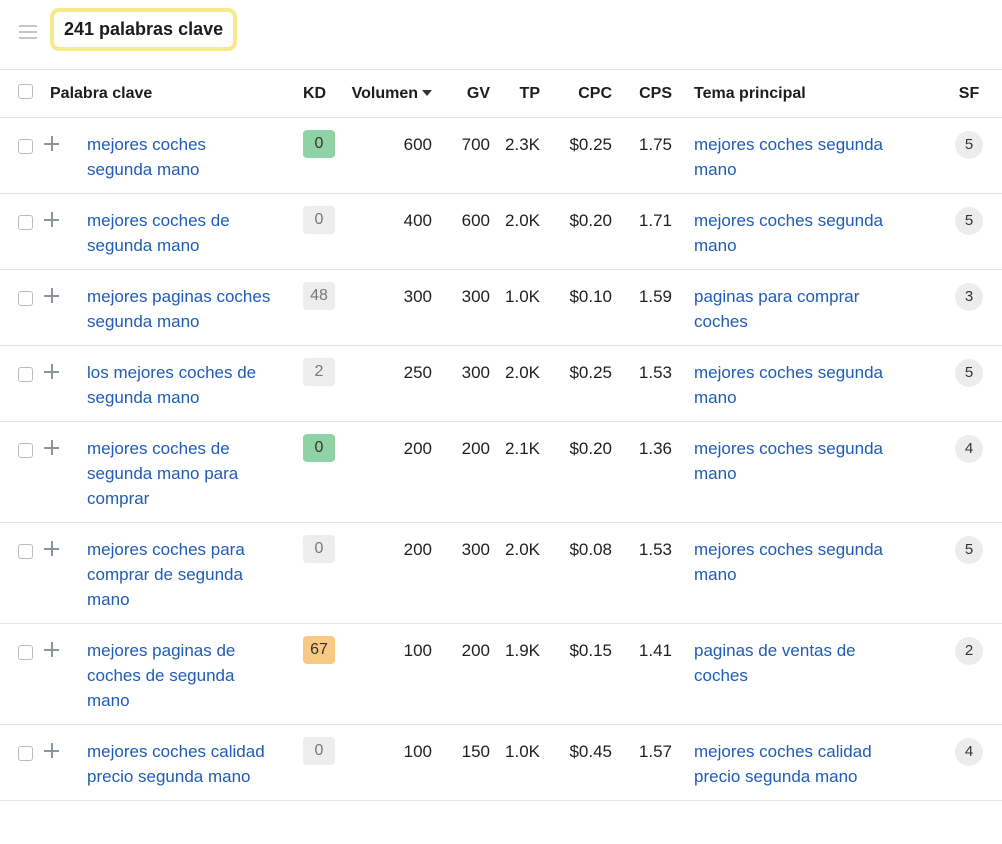  What do you see at coordinates (590, 144) in the screenshot?
I see `cpc-value: $0.25` at bounding box center [590, 144].